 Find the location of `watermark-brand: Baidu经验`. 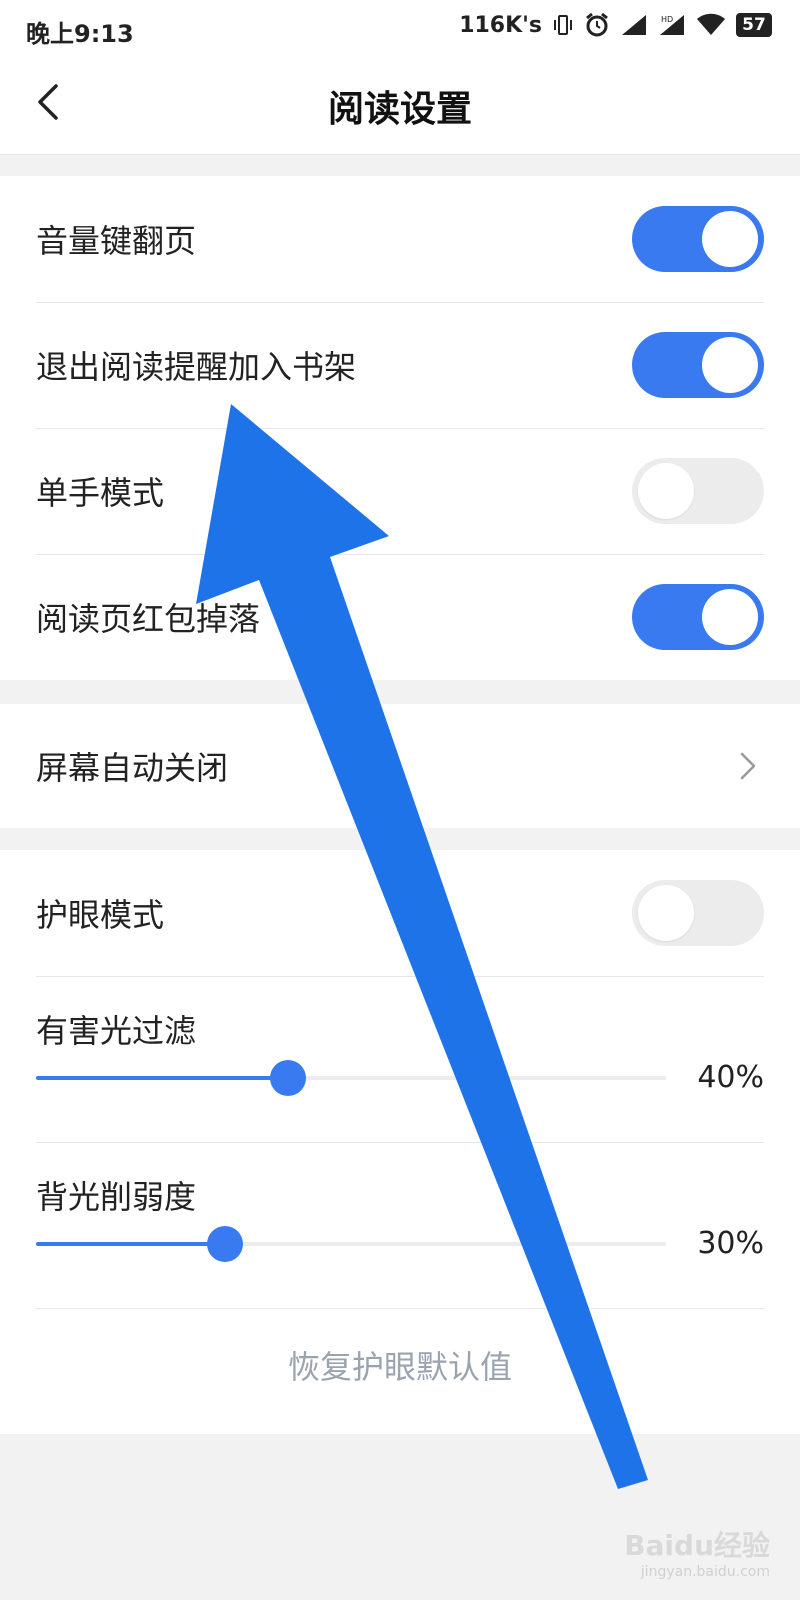

watermark-brand: Baidu经验 is located at coordinates (697, 1545).